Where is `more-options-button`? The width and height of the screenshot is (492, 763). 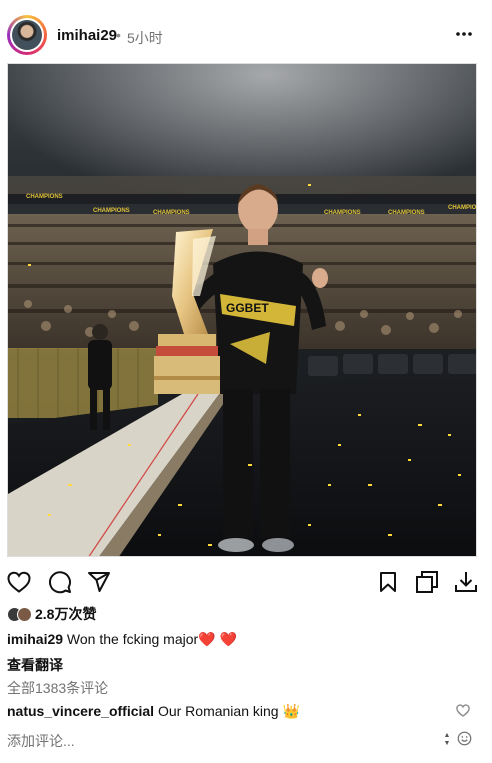
more-options-button is located at coordinates (464, 34).